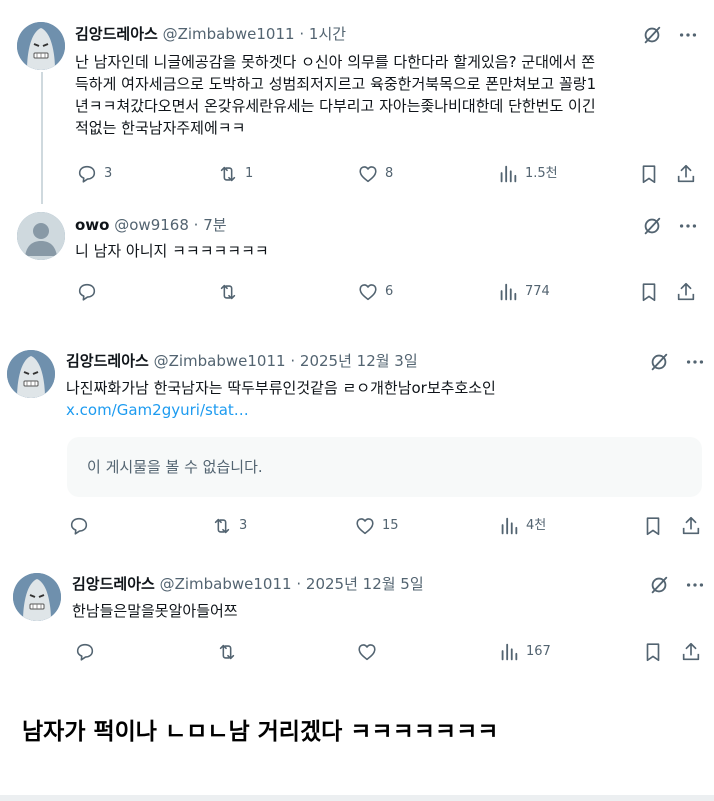  I want to click on tweet-header: owo @ow9168 · 7분, so click(151, 225).